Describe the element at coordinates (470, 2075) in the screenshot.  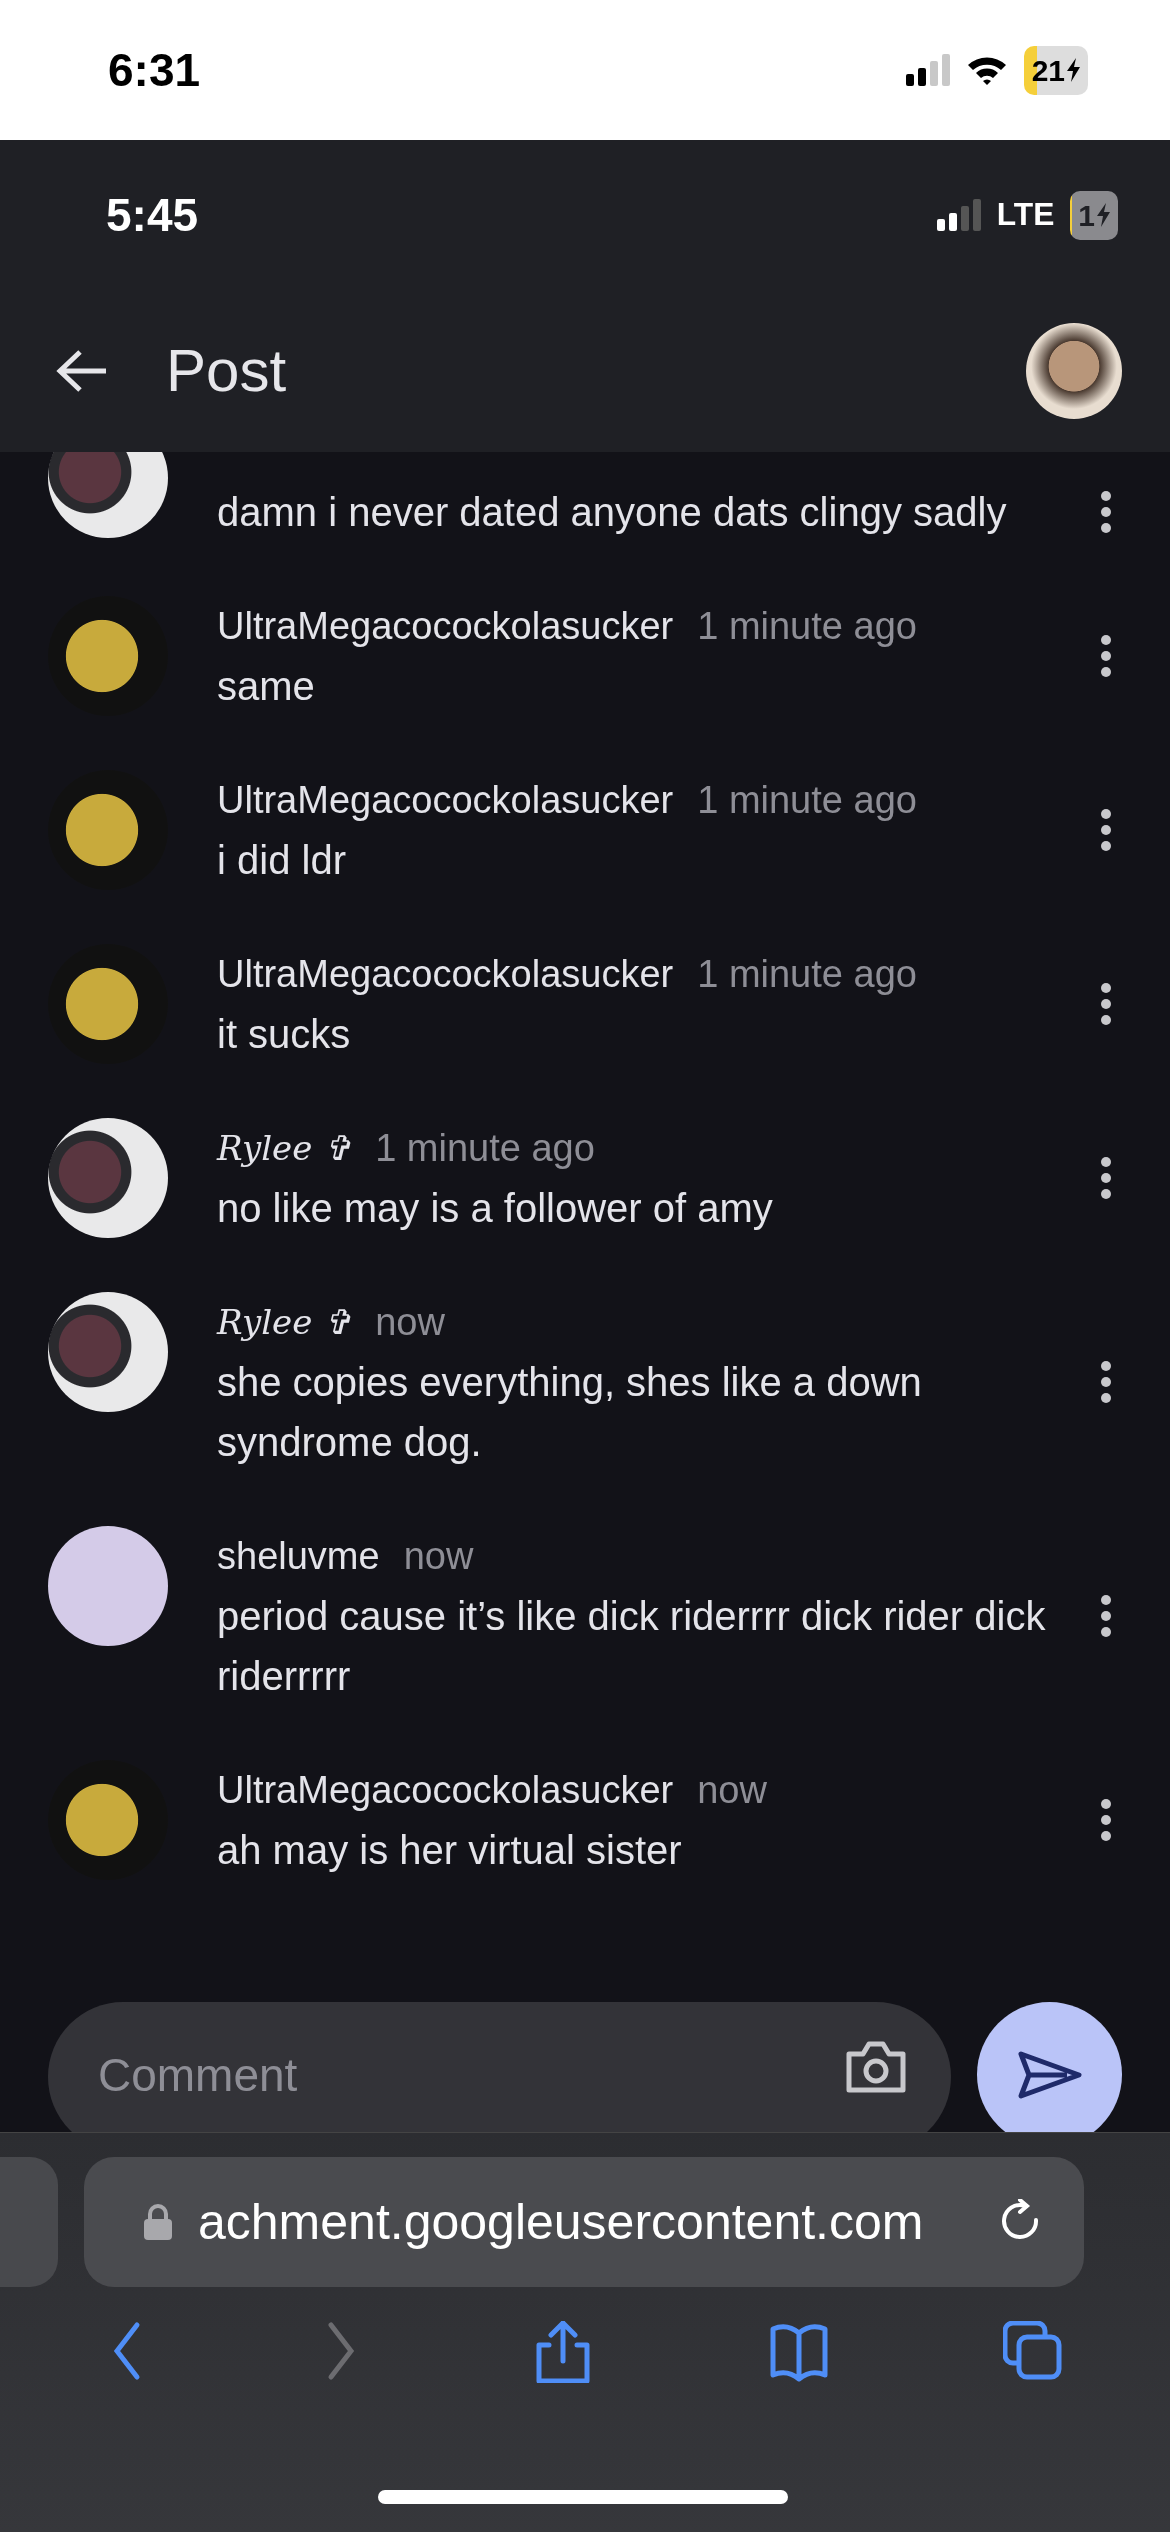
I see `comment-input: Comment` at that location.